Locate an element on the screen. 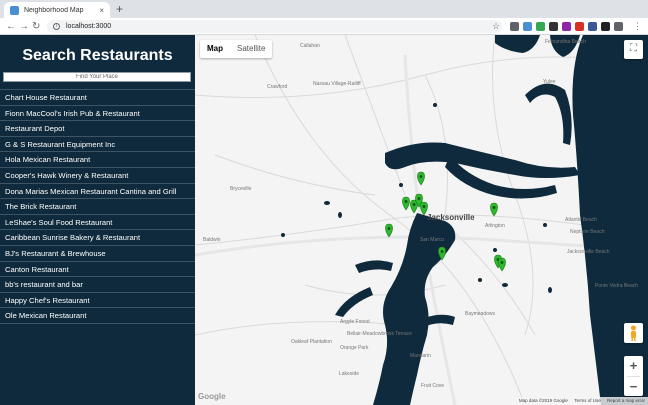 This screenshot has width=648, height=405. map-place-label: Baymeadows is located at coordinates (480, 314).